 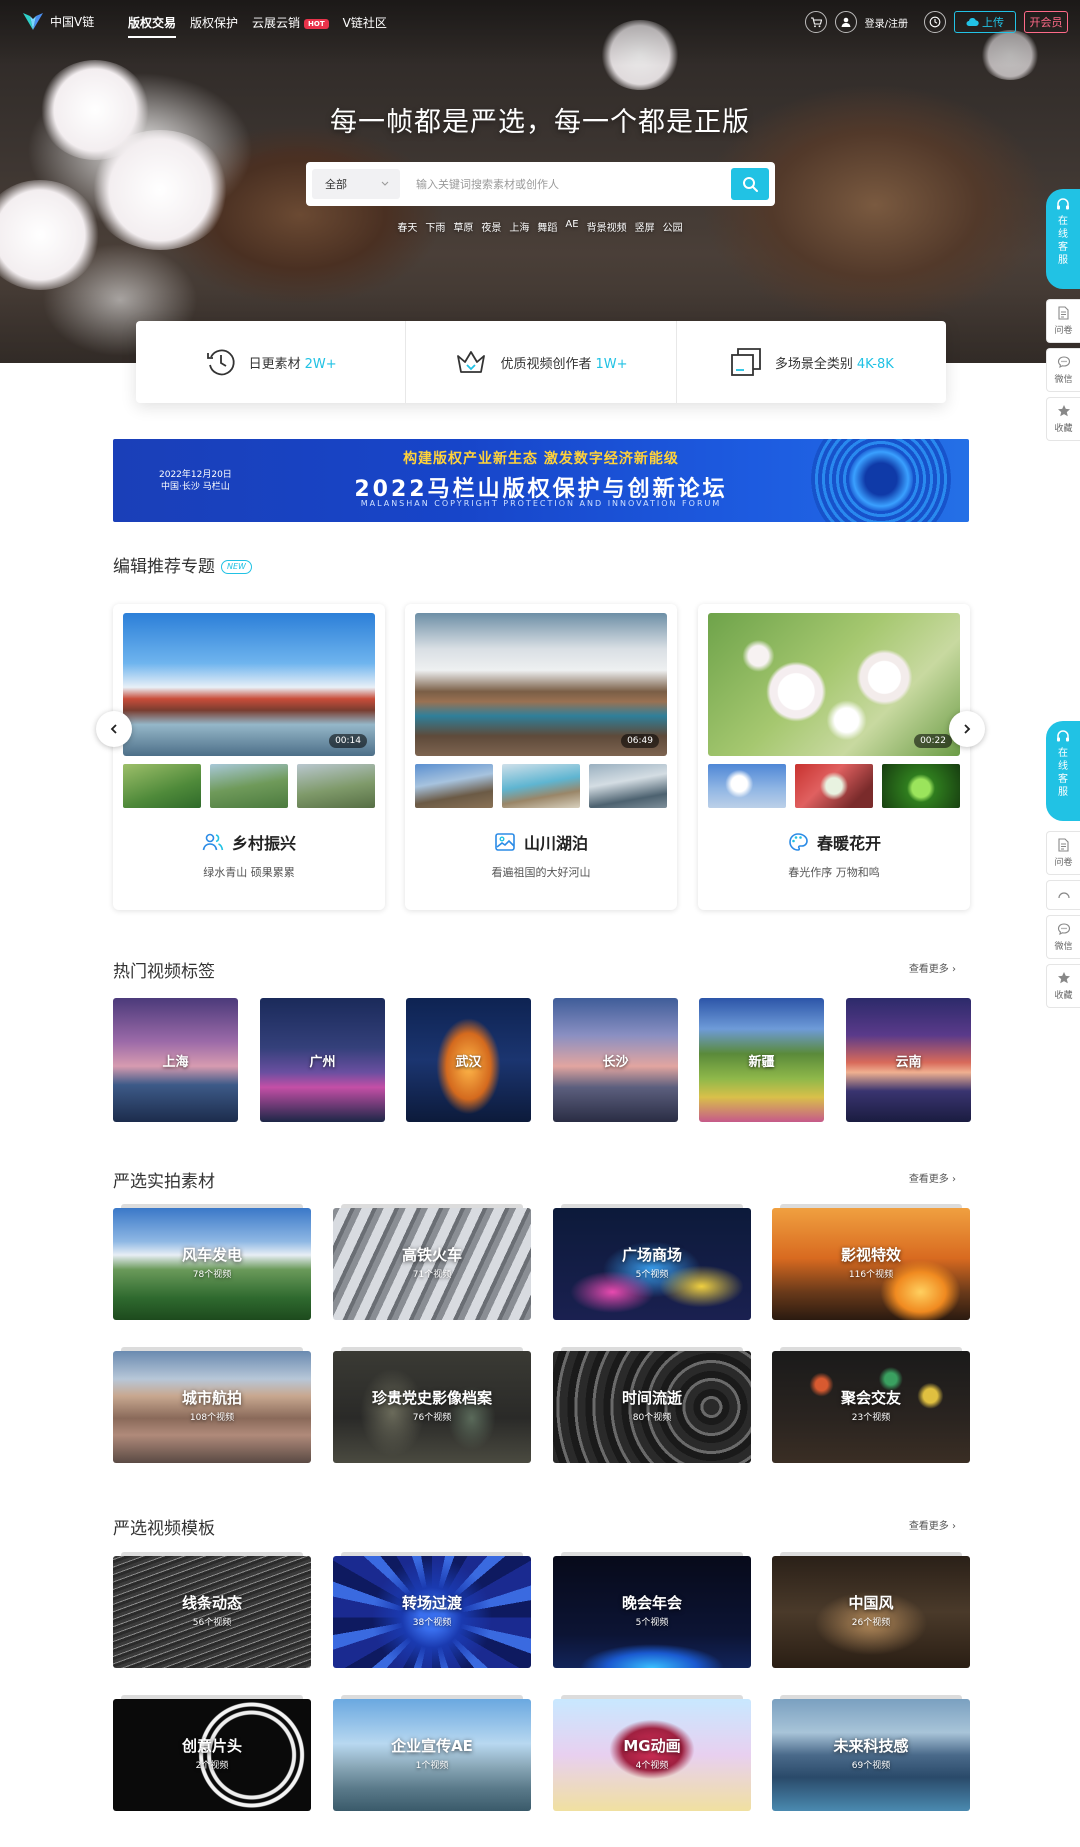 What do you see at coordinates (834, 757) in the screenshot?
I see `topic-card: 00:22 春暖花开 春光作序 万物和鸣` at bounding box center [834, 757].